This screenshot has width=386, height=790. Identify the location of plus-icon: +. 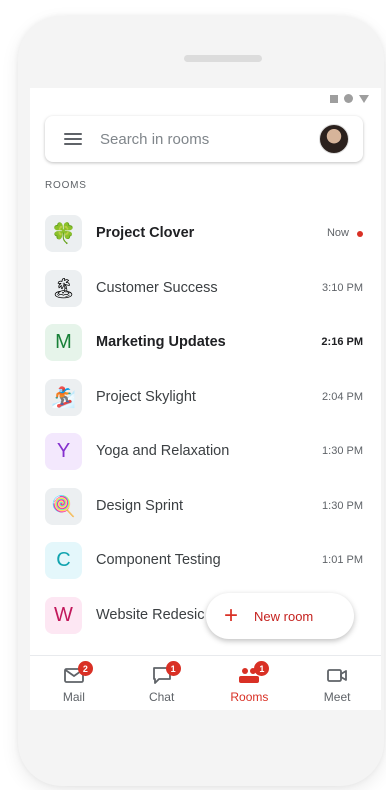
(231, 615).